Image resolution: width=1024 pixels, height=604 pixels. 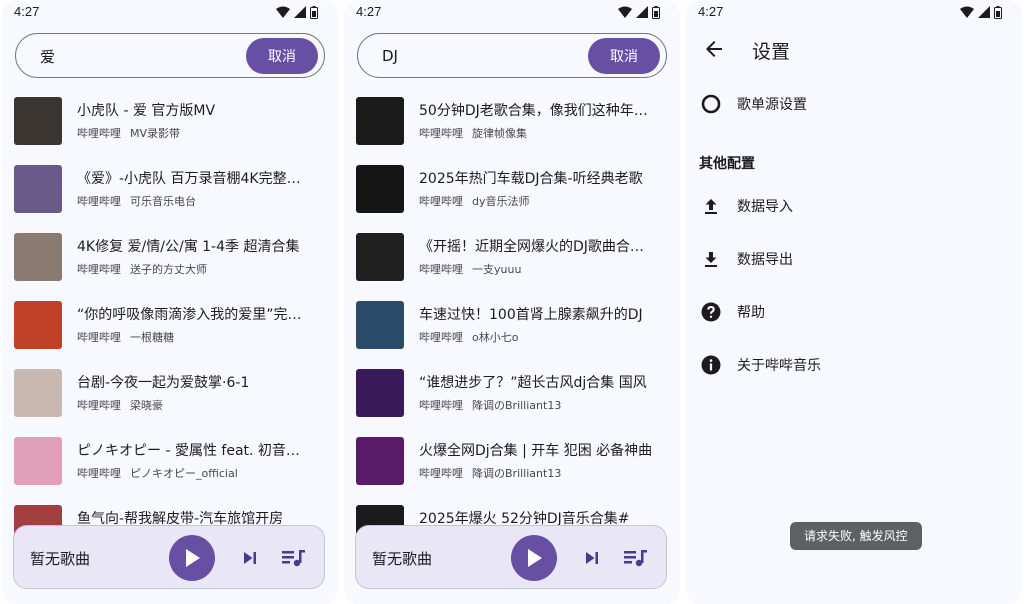 I want to click on result-uploader: 降调のBrilliant13, so click(x=517, y=473).